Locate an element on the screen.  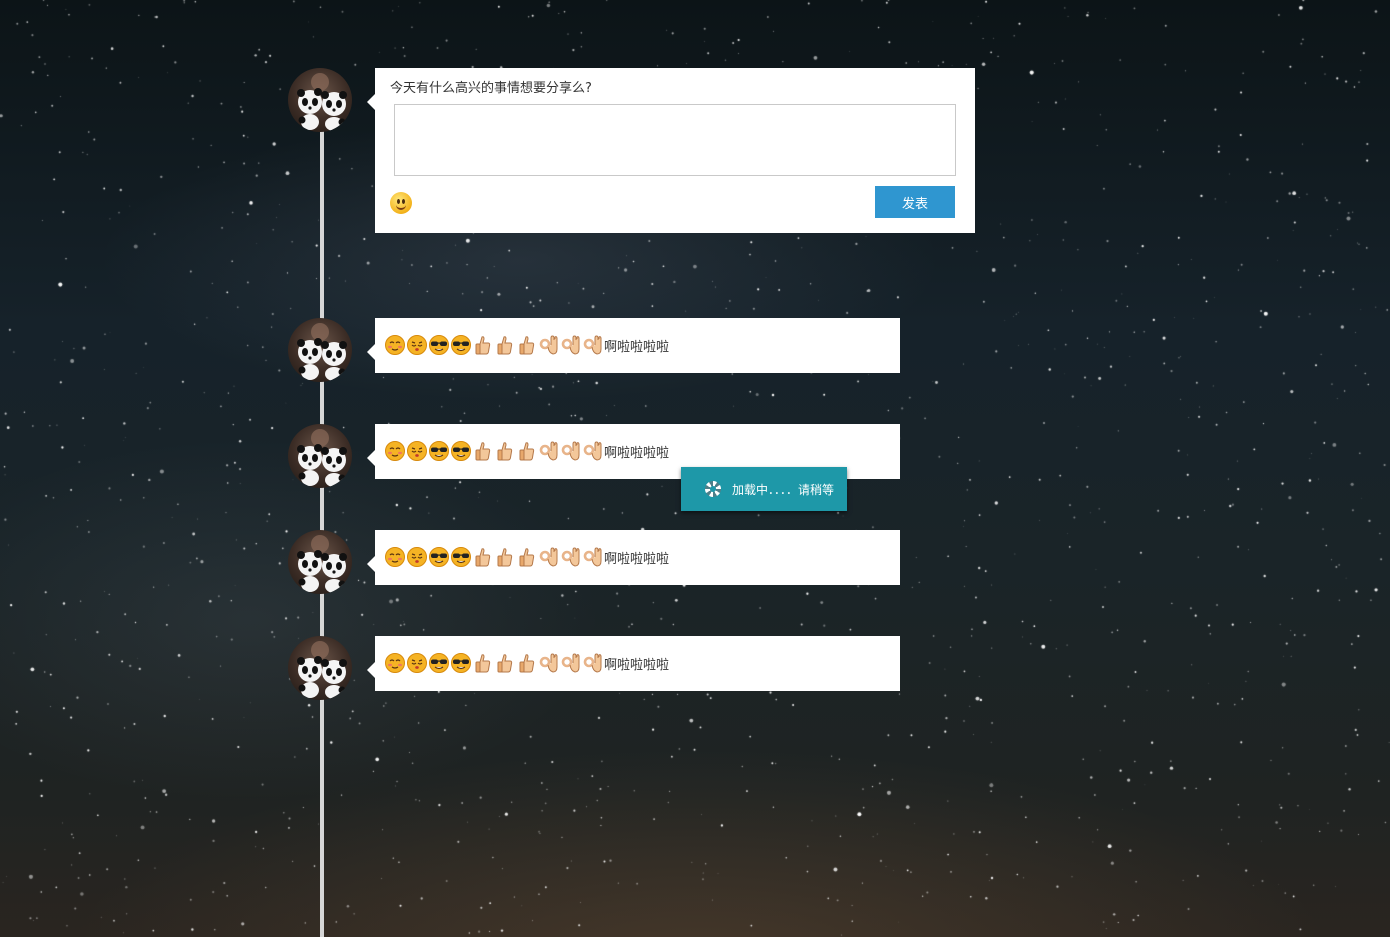
smiley-face-icon is located at coordinates (401, 203).